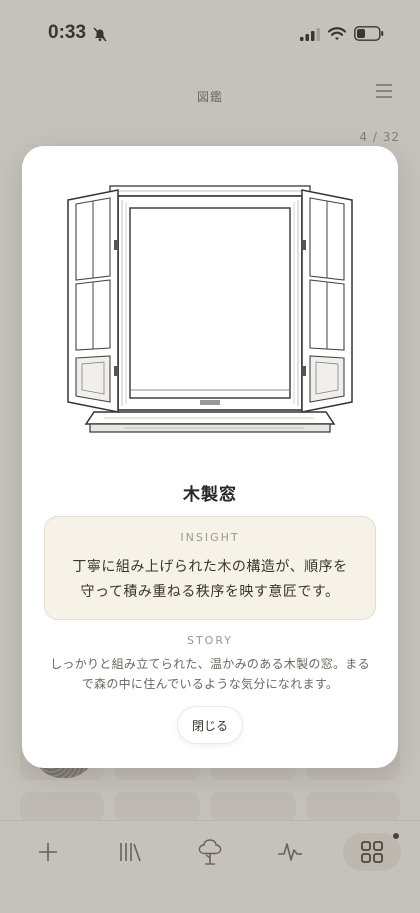 This screenshot has height=913, width=420. Describe the element at coordinates (210, 579) in the screenshot. I see `insight-text: 丁寧に組み上げられた木の構造が、順序を守って積み重ねる秩序を映す意匠です。` at that location.